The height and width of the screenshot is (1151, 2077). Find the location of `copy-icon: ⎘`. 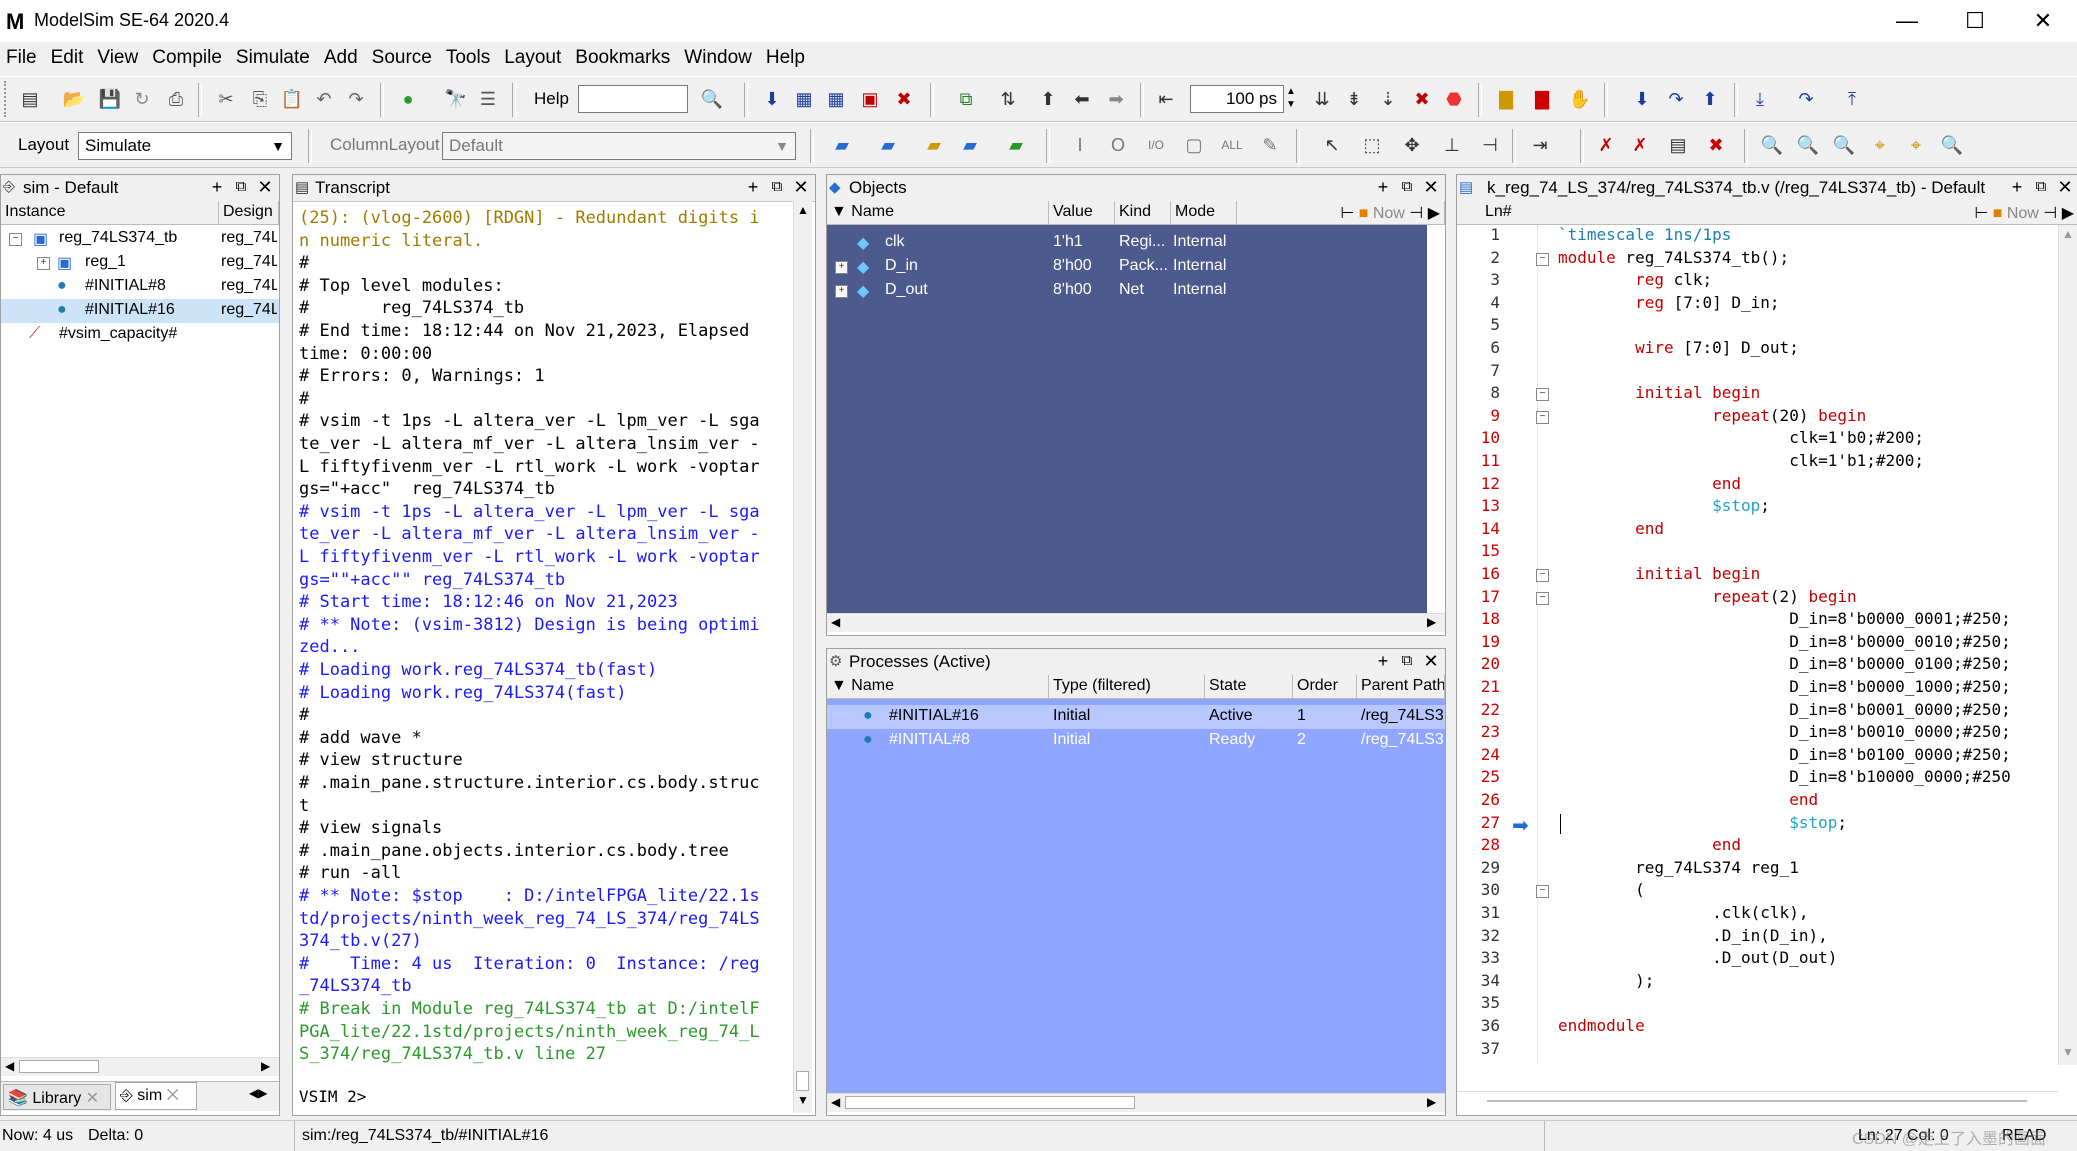

copy-icon: ⎘ is located at coordinates (260, 99).